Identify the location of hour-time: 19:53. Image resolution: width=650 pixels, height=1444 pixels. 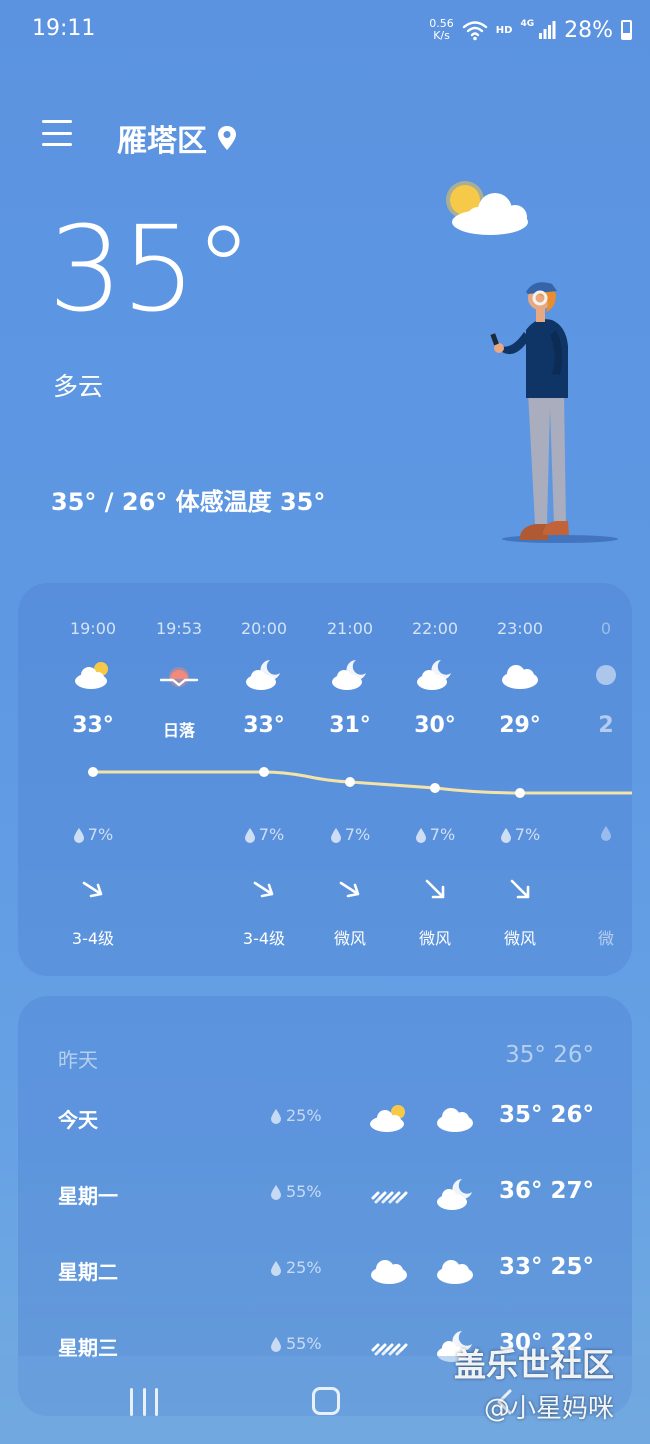
(179, 628).